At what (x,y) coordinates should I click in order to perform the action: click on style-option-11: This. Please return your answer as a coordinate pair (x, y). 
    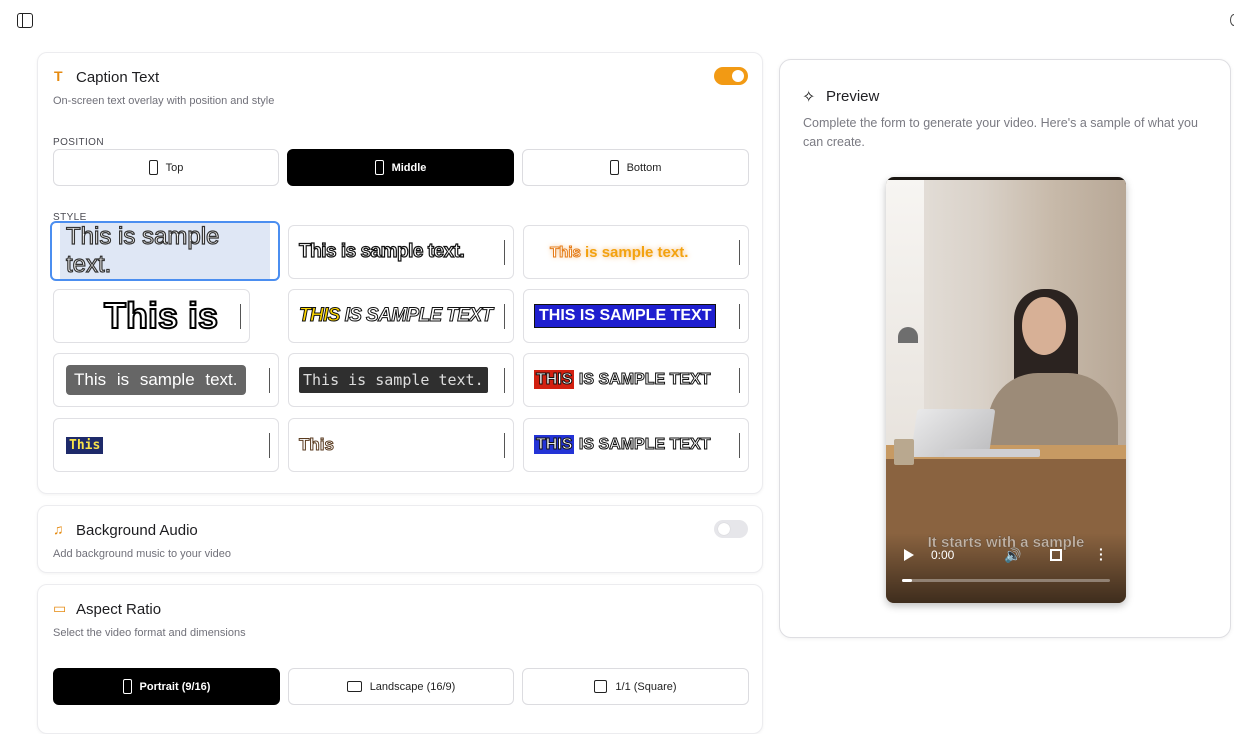
    Looking at the image, I should click on (401, 445).